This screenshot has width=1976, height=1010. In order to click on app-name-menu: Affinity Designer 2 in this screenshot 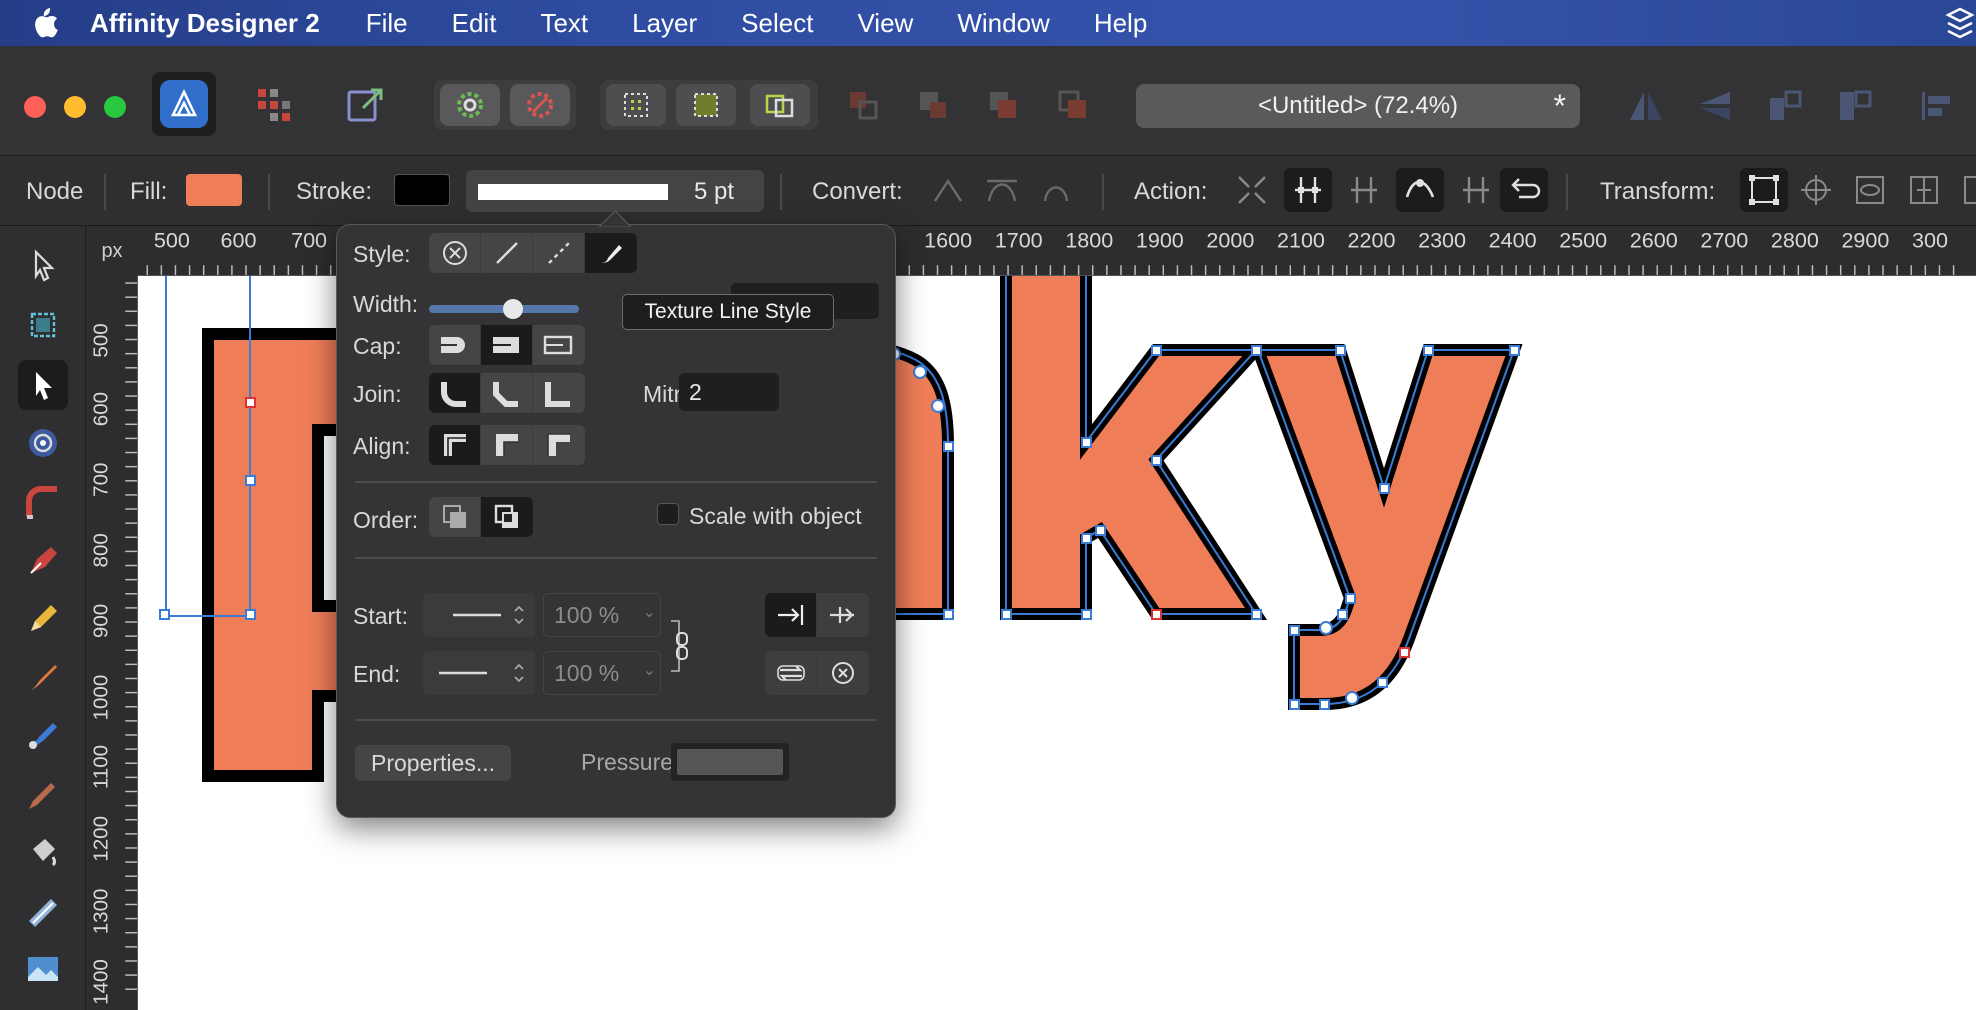, I will do `click(205, 23)`.